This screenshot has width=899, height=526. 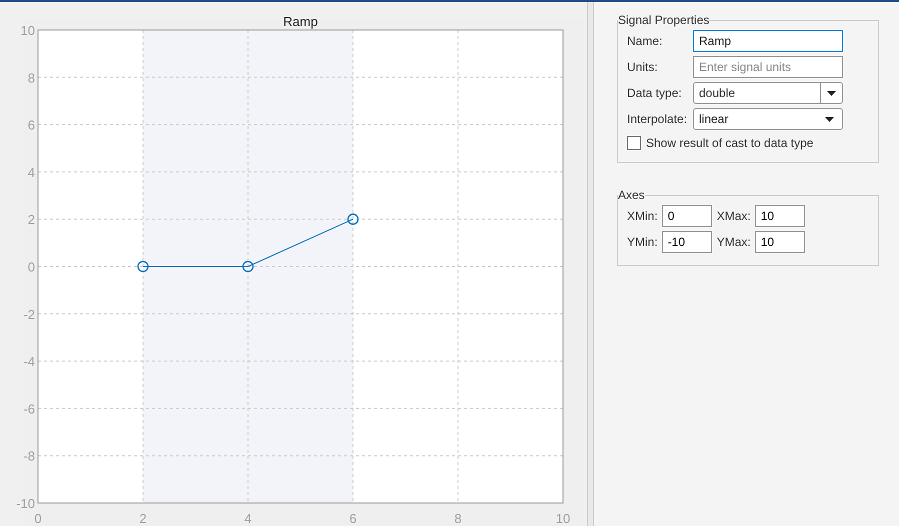 I want to click on x-tick-label: 10, so click(x=563, y=518).